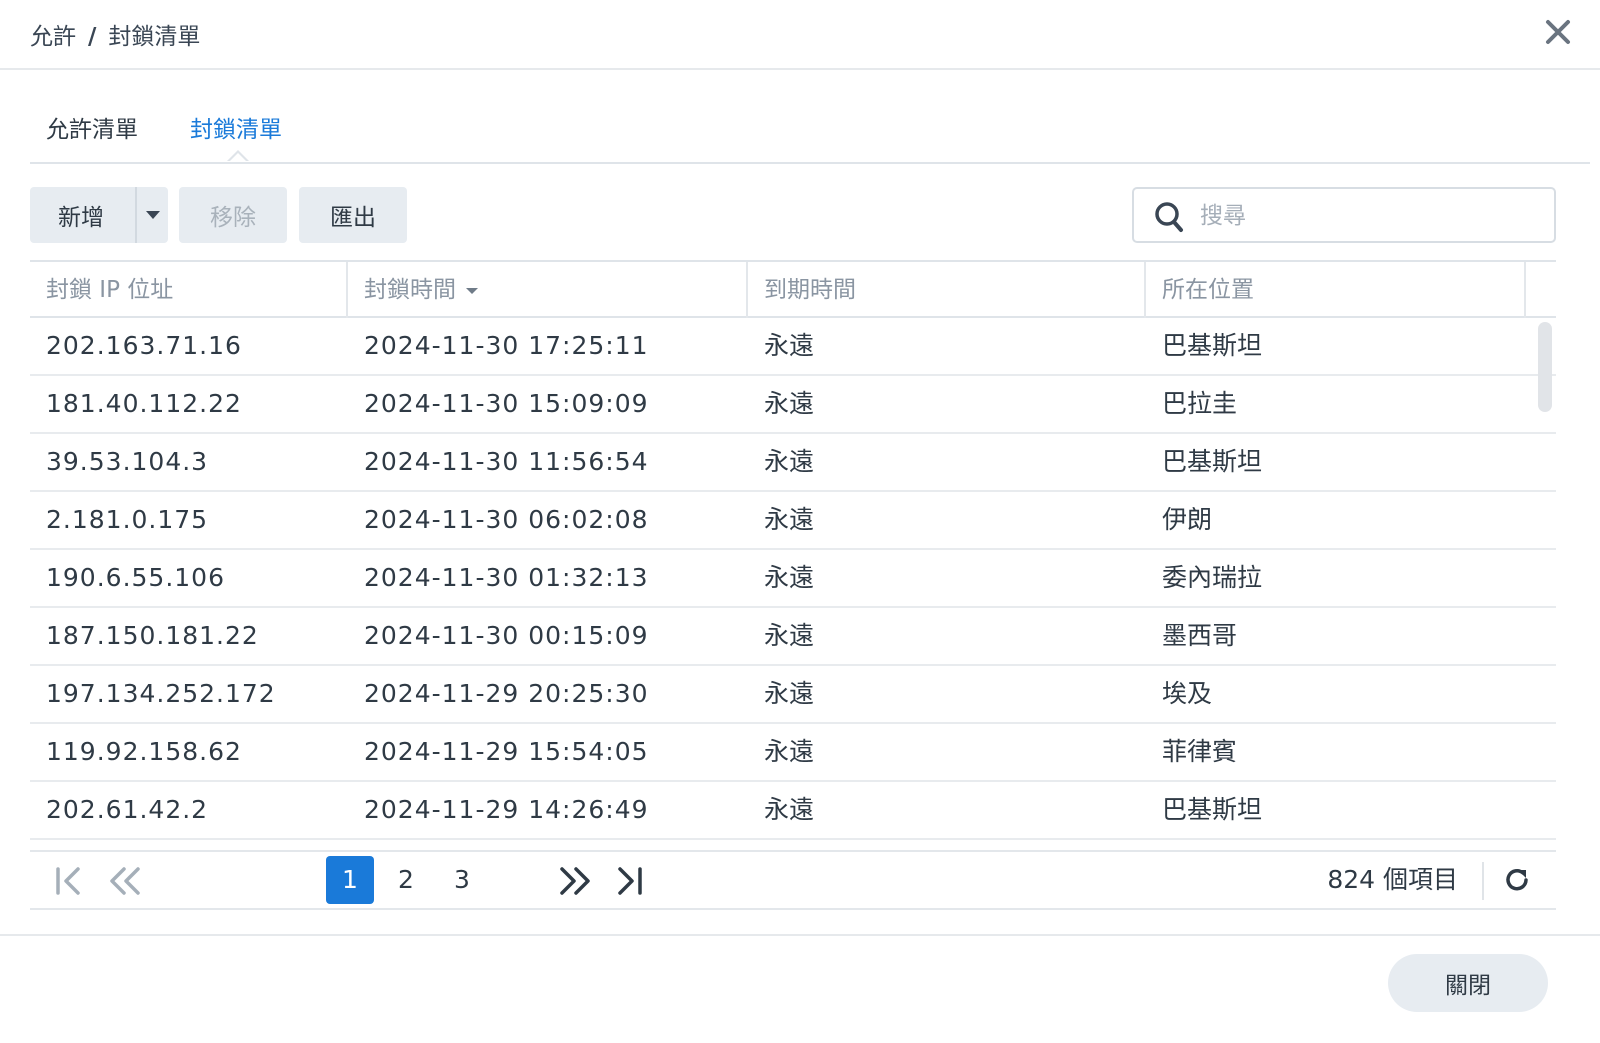  What do you see at coordinates (506, 635) in the screenshot?
I see `cell-blocked-time: 2024-11-30 00:15:09` at bounding box center [506, 635].